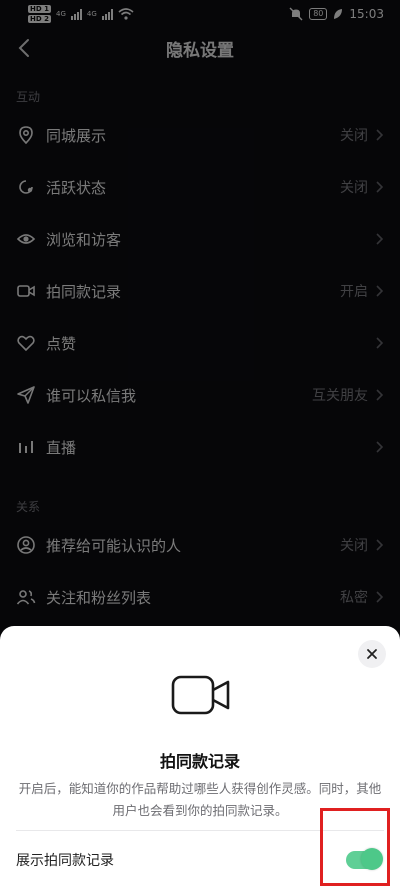 The width and height of the screenshot is (400, 888). I want to click on toggle-label: 展示拍同款记录, so click(65, 861).